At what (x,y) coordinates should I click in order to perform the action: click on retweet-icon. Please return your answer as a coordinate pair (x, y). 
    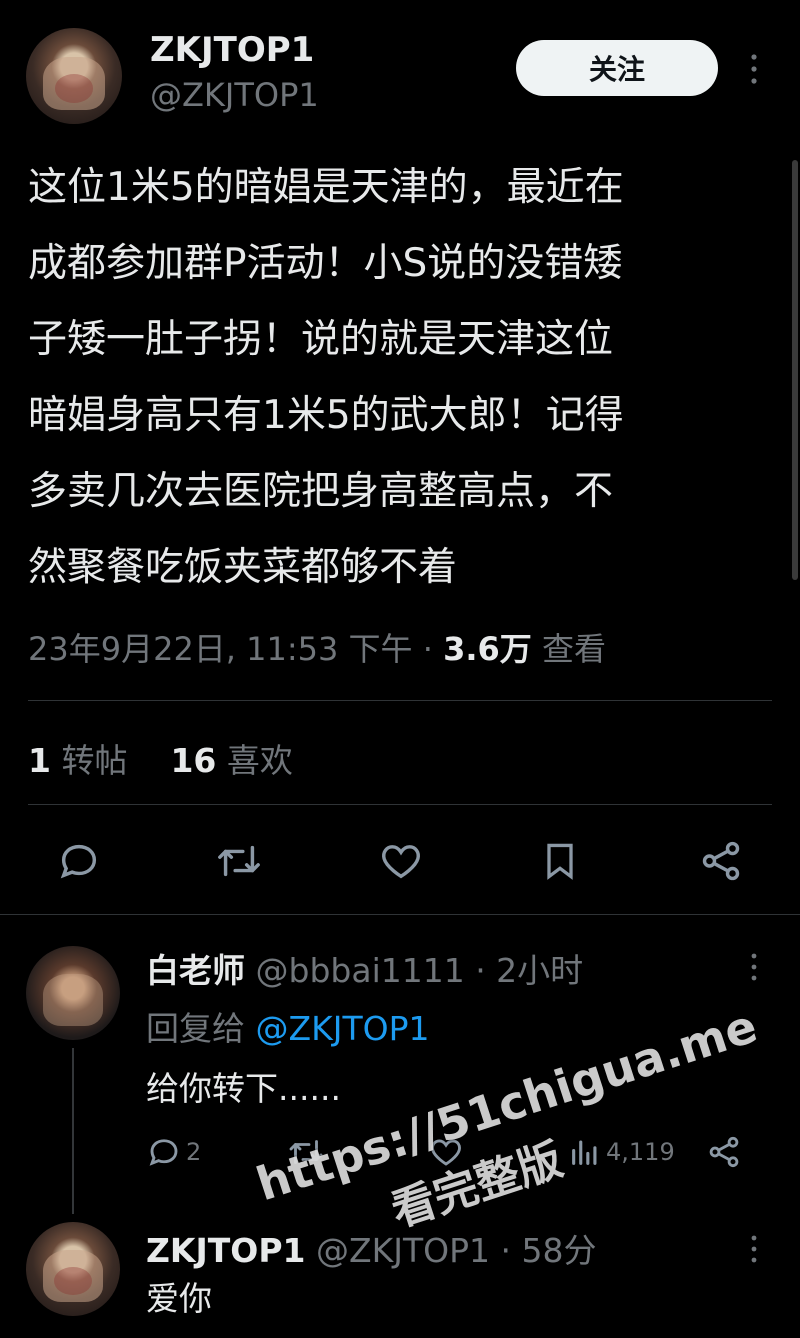
    Looking at the image, I should click on (239, 861).